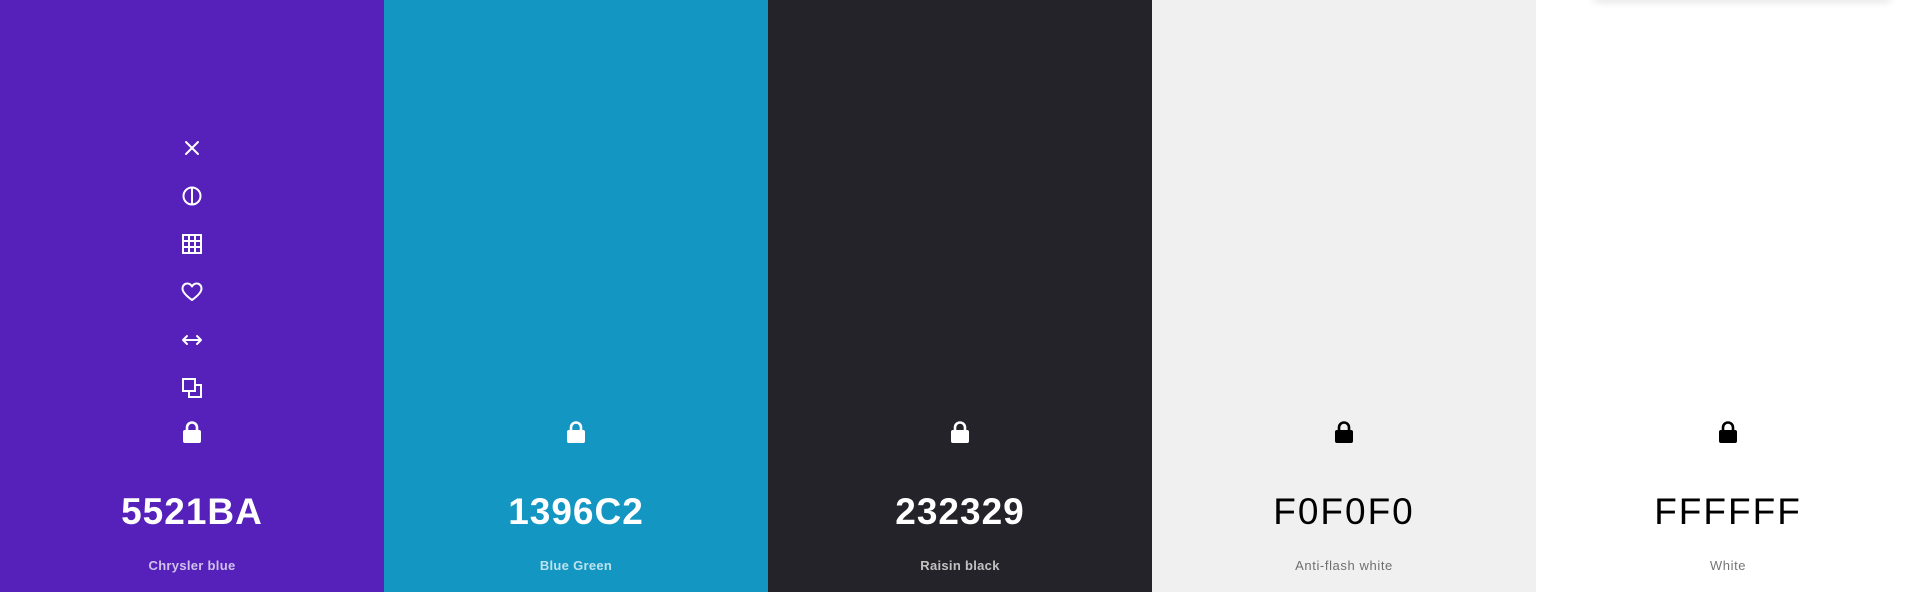  I want to click on heart-icon, so click(192, 291).